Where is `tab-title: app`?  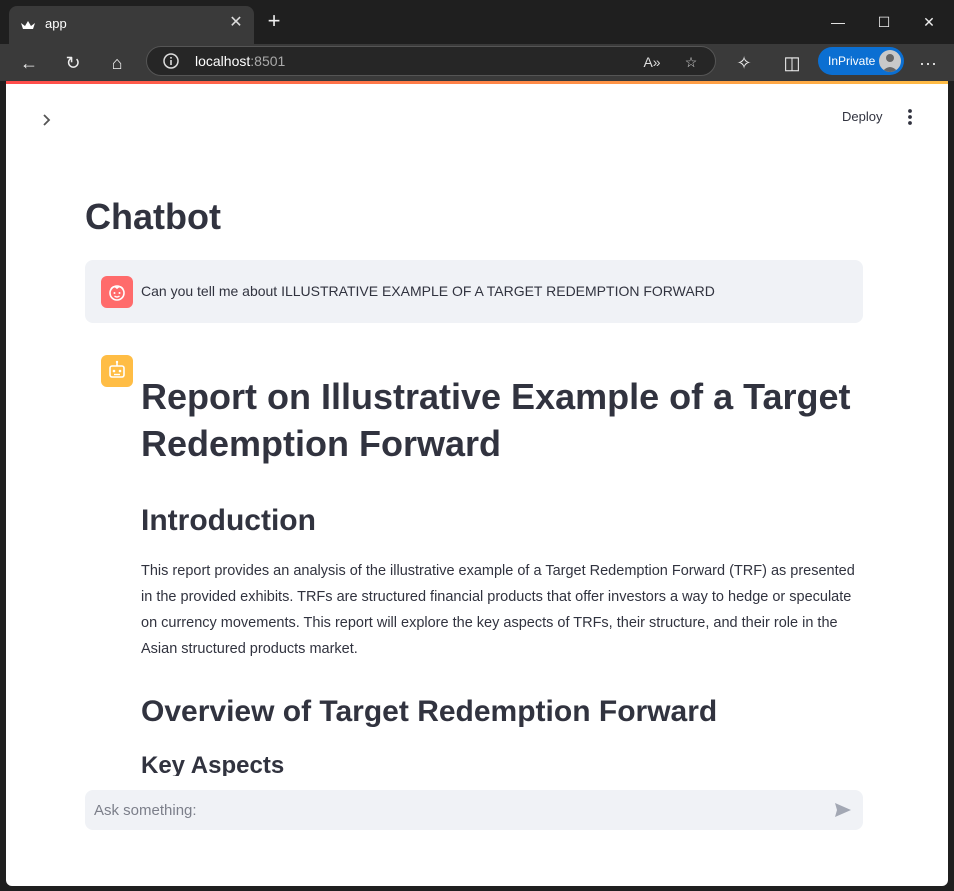 tab-title: app is located at coordinates (56, 23).